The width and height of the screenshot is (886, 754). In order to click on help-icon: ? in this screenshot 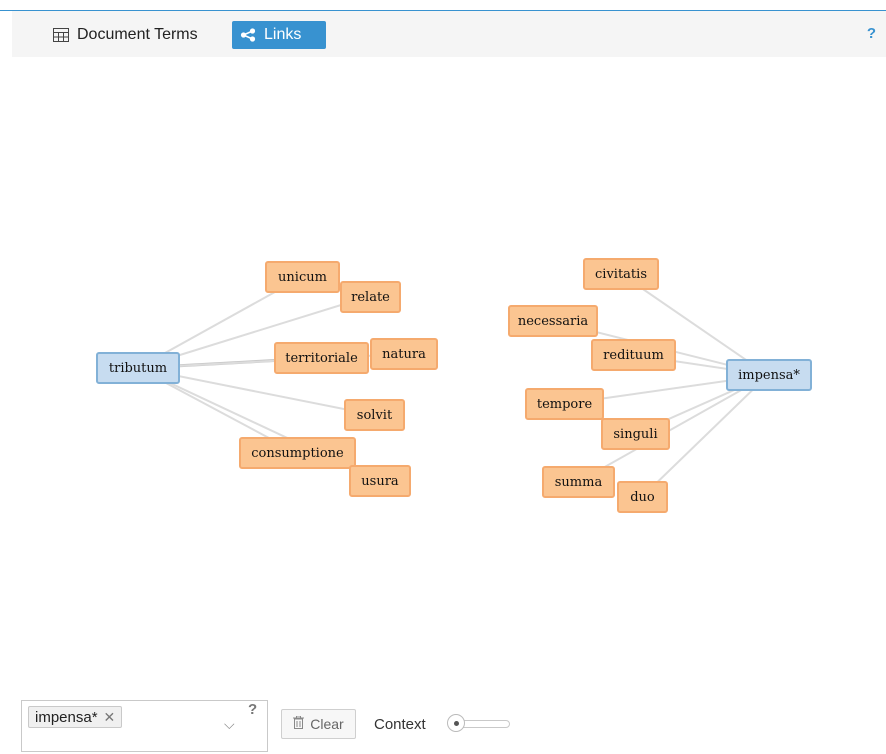, I will do `click(871, 33)`.